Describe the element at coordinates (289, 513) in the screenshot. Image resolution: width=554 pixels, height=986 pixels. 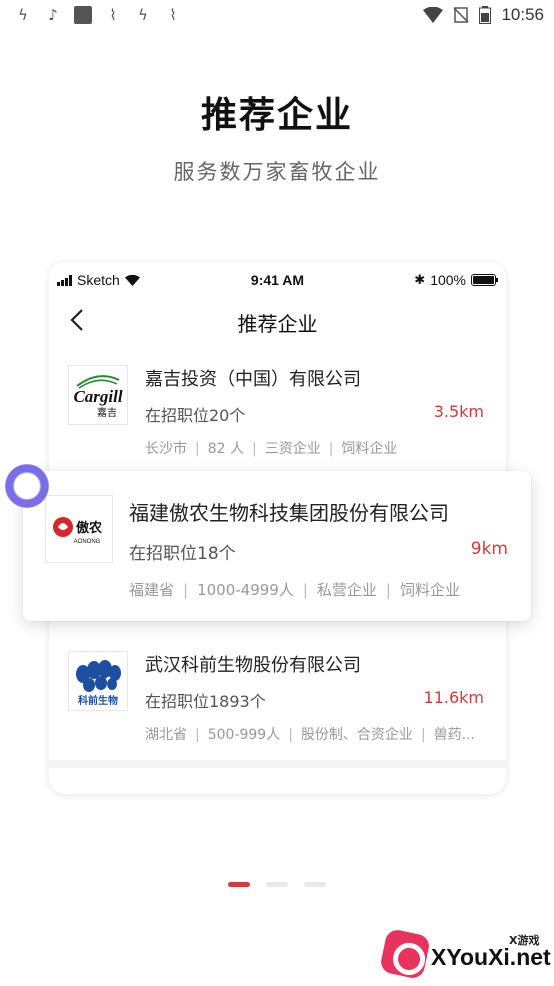
I see `company-name: 福建傲农生物科技集团股份有限公司` at that location.